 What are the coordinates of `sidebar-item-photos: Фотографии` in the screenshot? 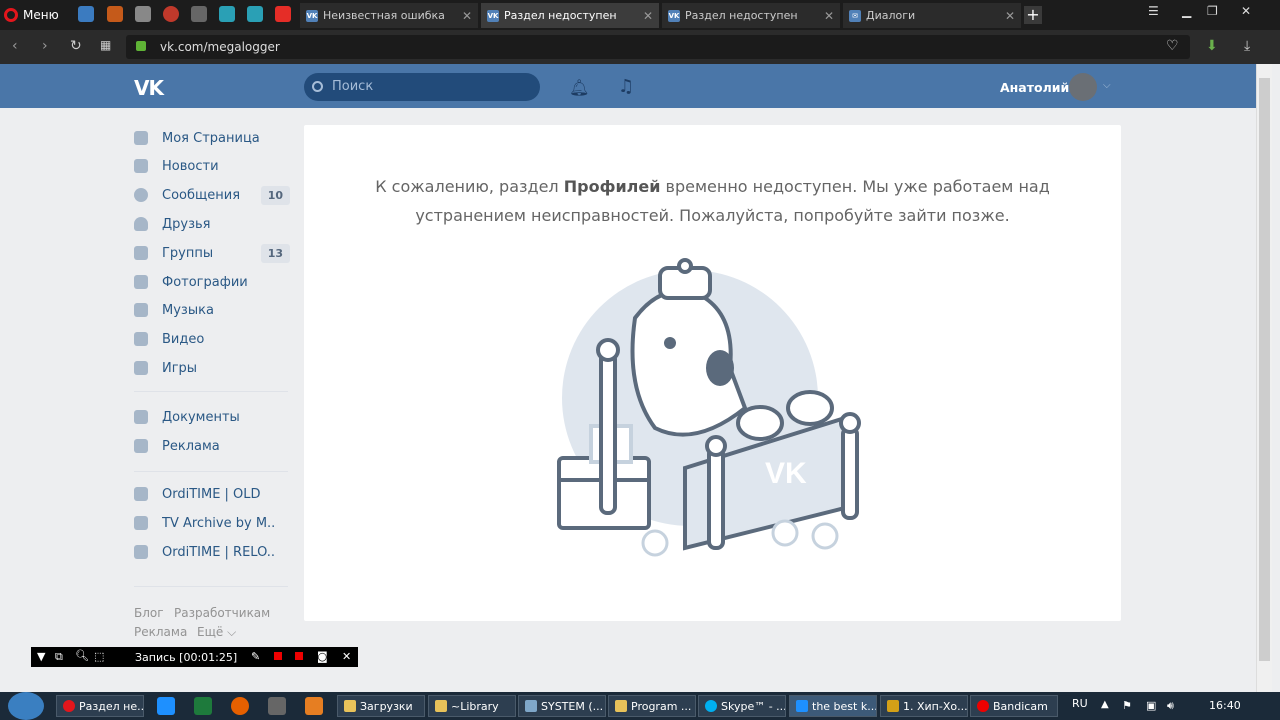 It's located at (212, 282).